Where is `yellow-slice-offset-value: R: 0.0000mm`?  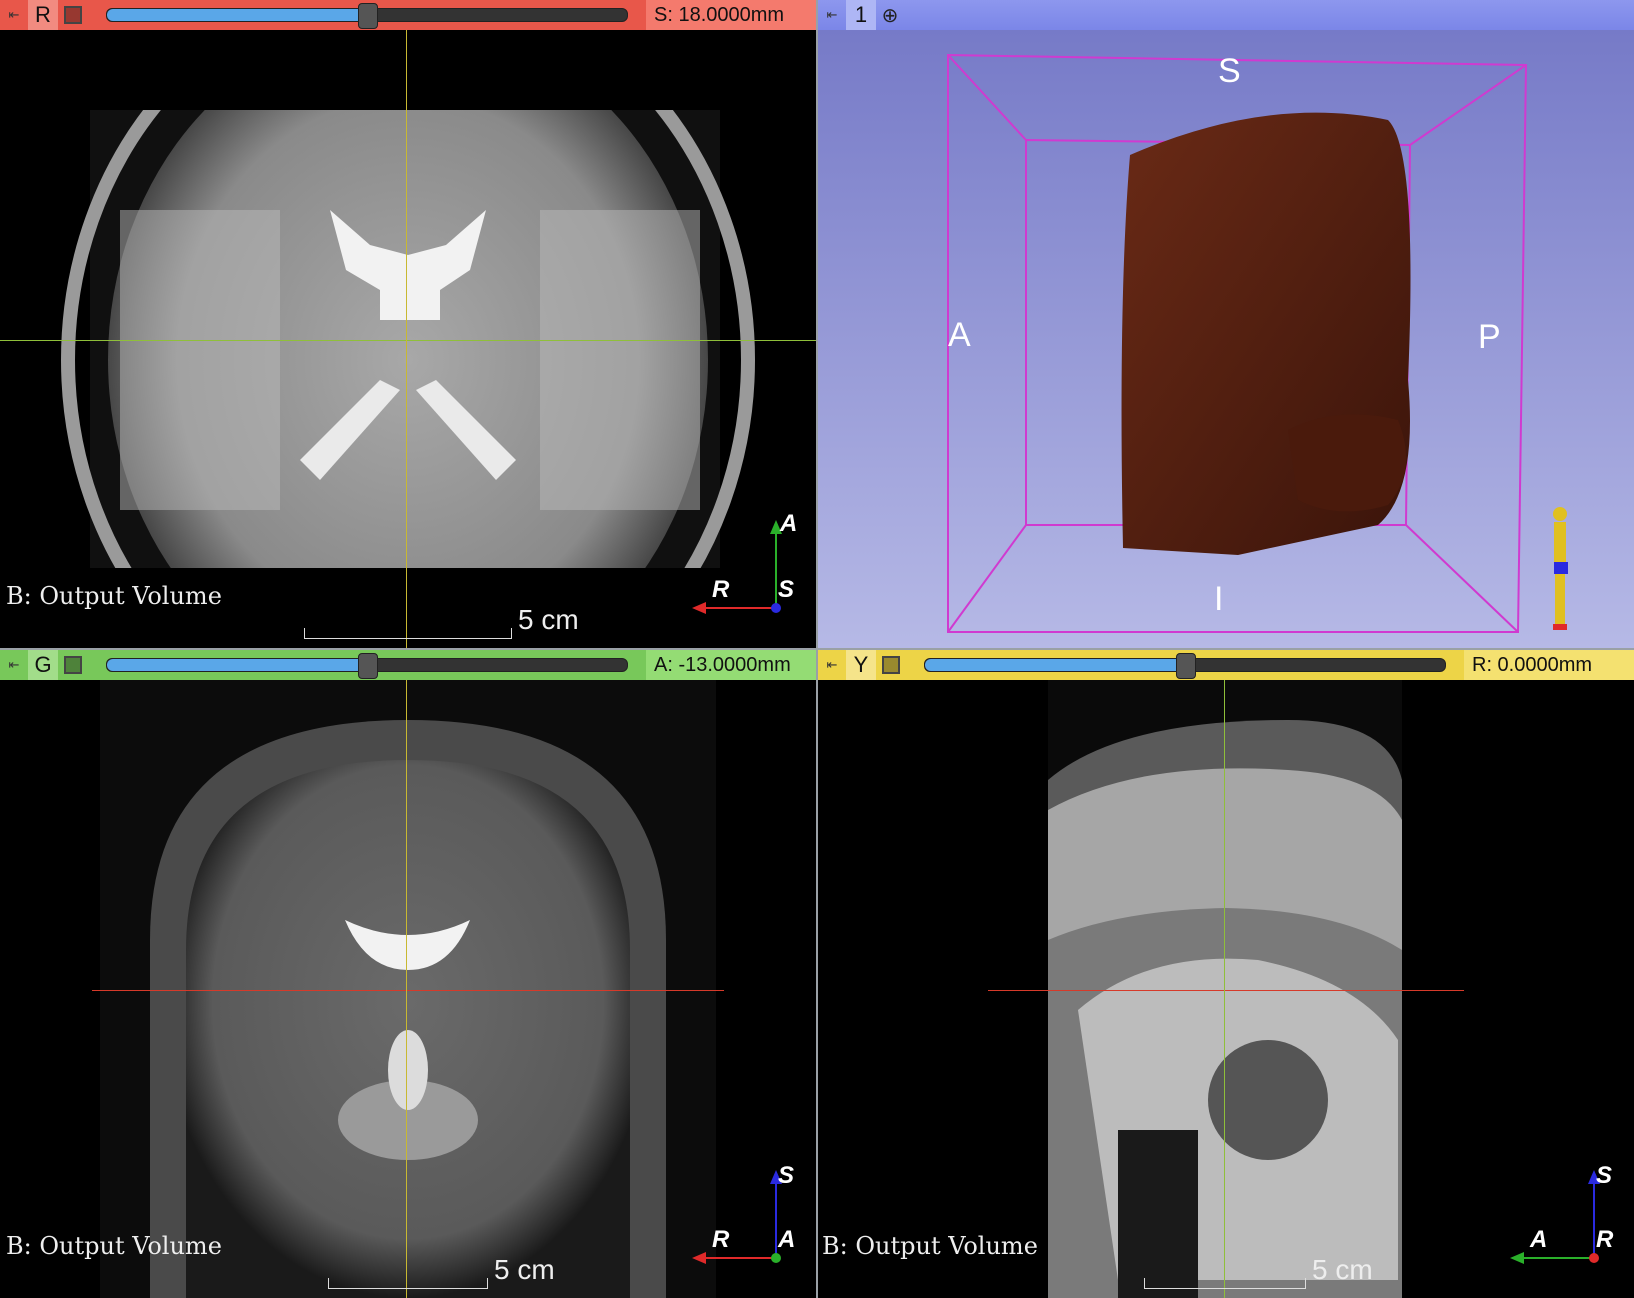 yellow-slice-offset-value: R: 0.0000mm is located at coordinates (1549, 665).